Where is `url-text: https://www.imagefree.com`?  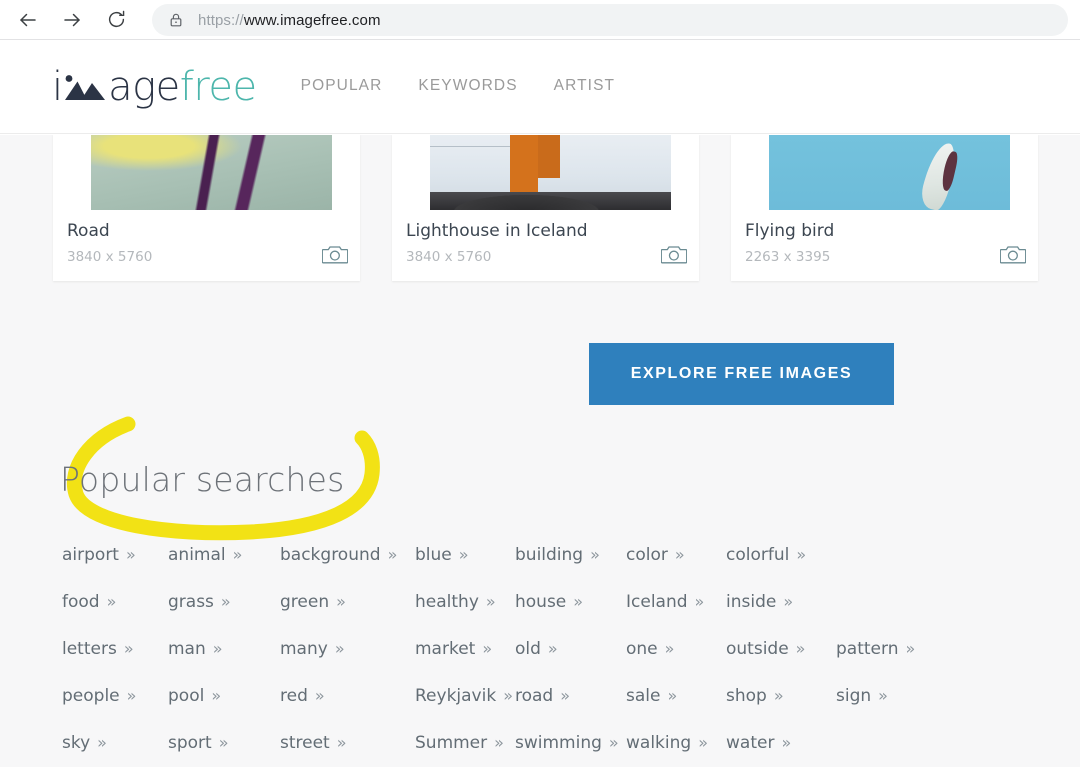
url-text: https://www.imagefree.com is located at coordinates (289, 20).